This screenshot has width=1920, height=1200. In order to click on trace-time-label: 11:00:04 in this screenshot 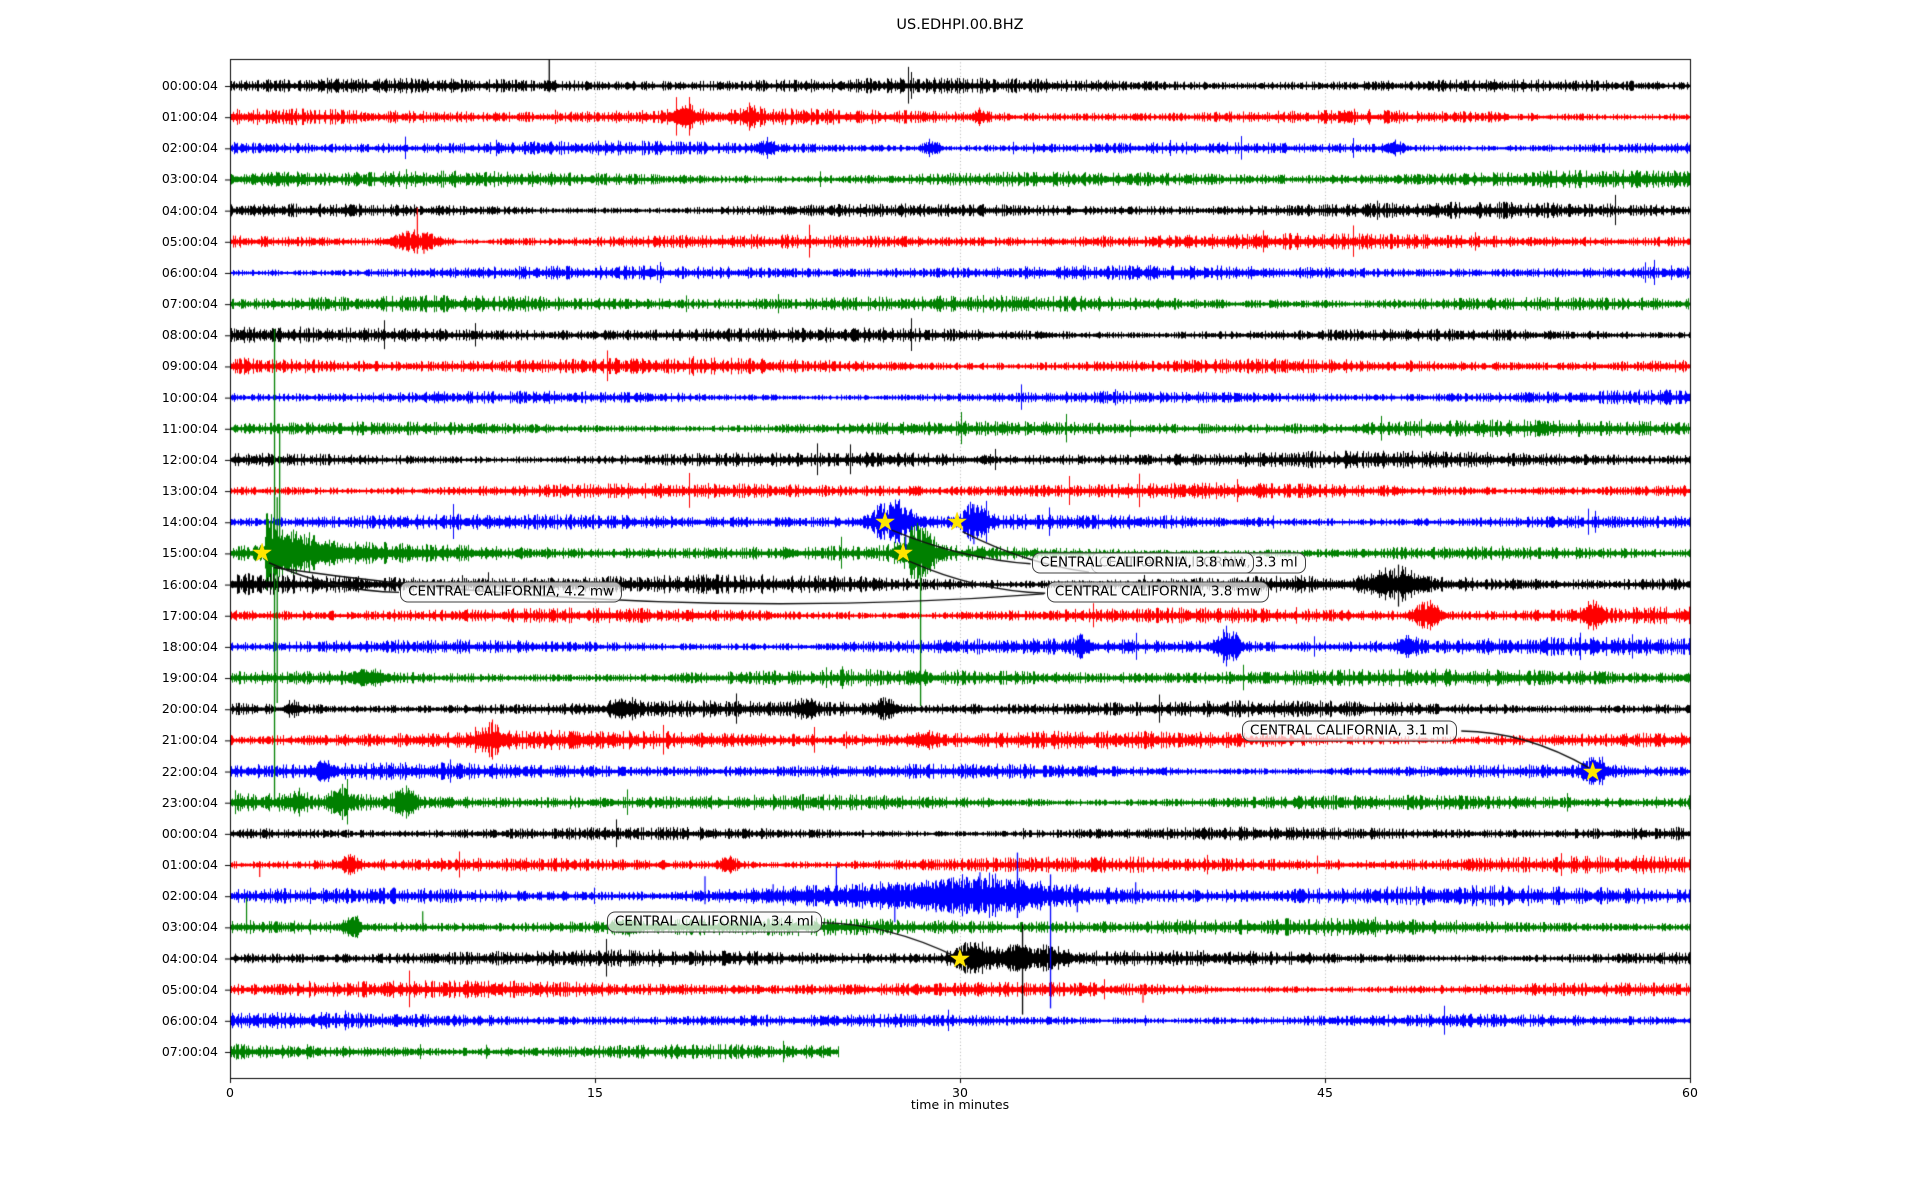, I will do `click(189, 428)`.